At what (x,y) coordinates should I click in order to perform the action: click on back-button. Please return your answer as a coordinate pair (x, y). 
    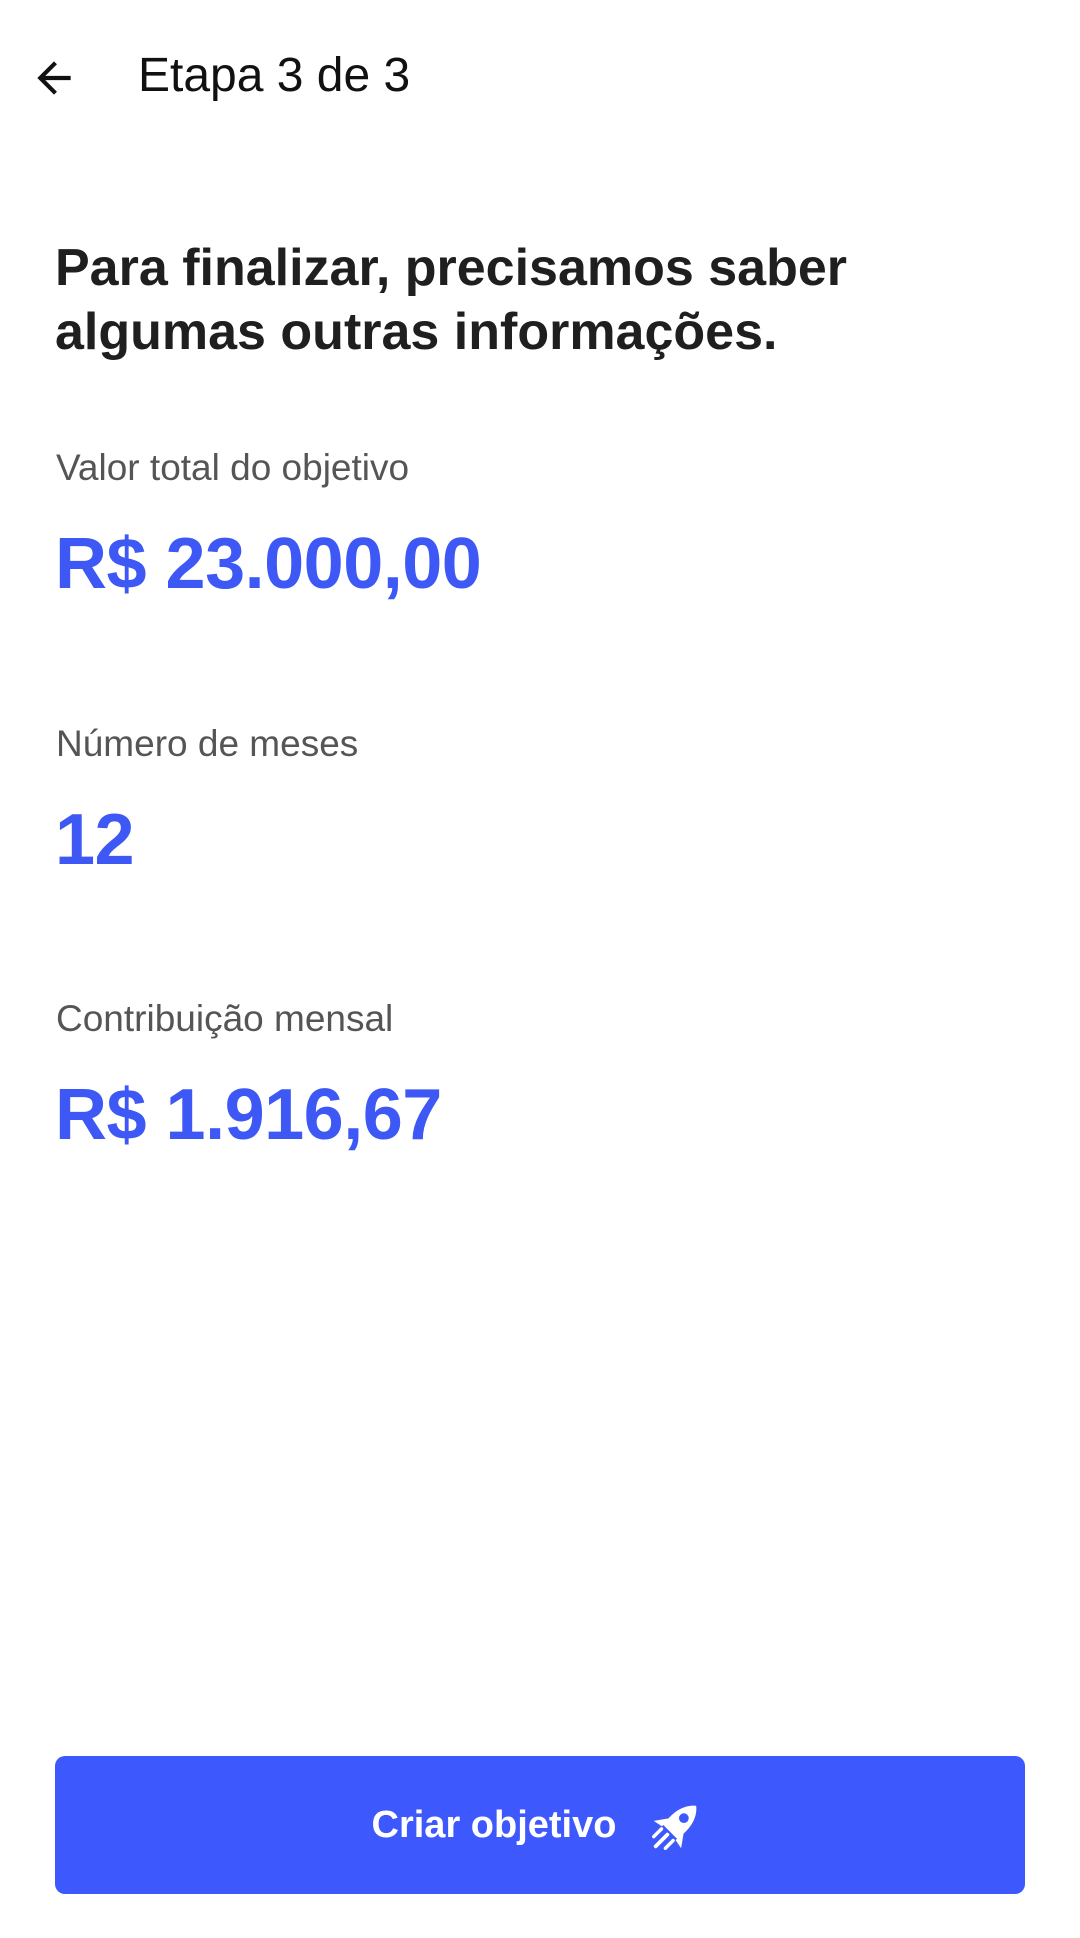
    Looking at the image, I should click on (54, 78).